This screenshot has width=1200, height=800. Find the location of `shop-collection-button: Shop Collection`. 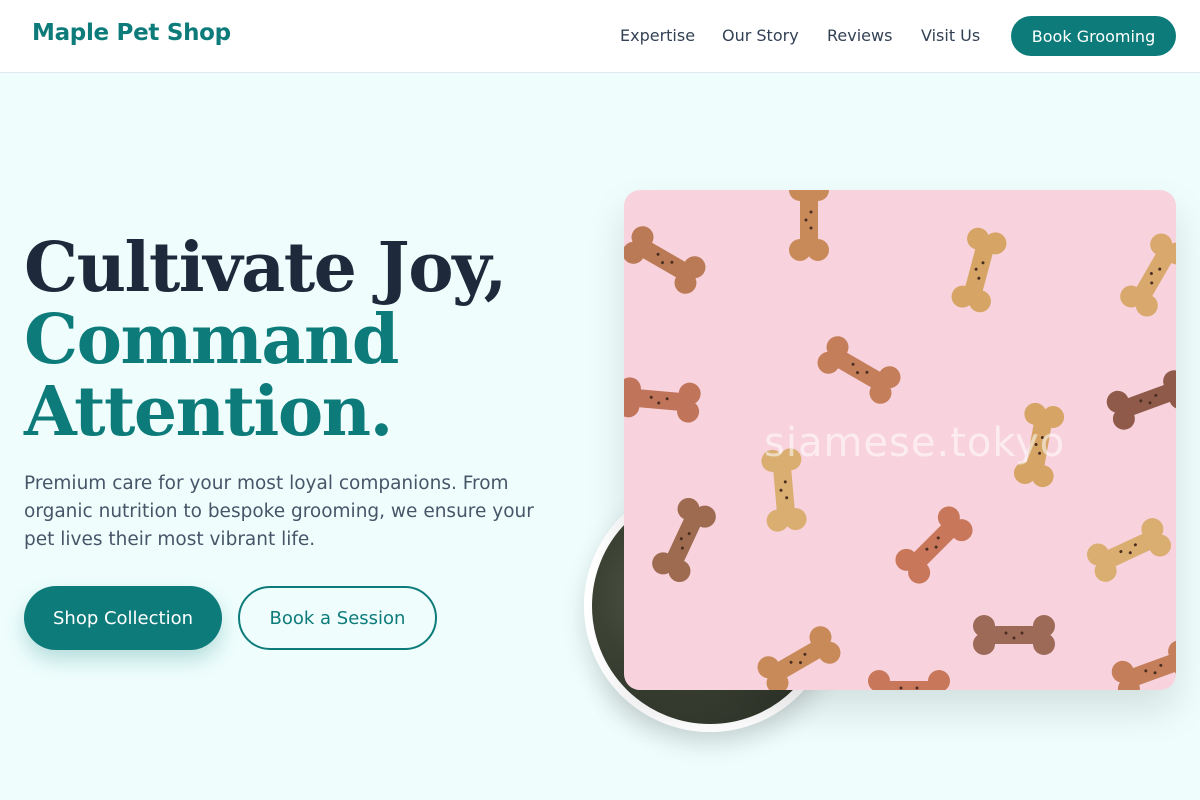

shop-collection-button: Shop Collection is located at coordinates (123, 618).